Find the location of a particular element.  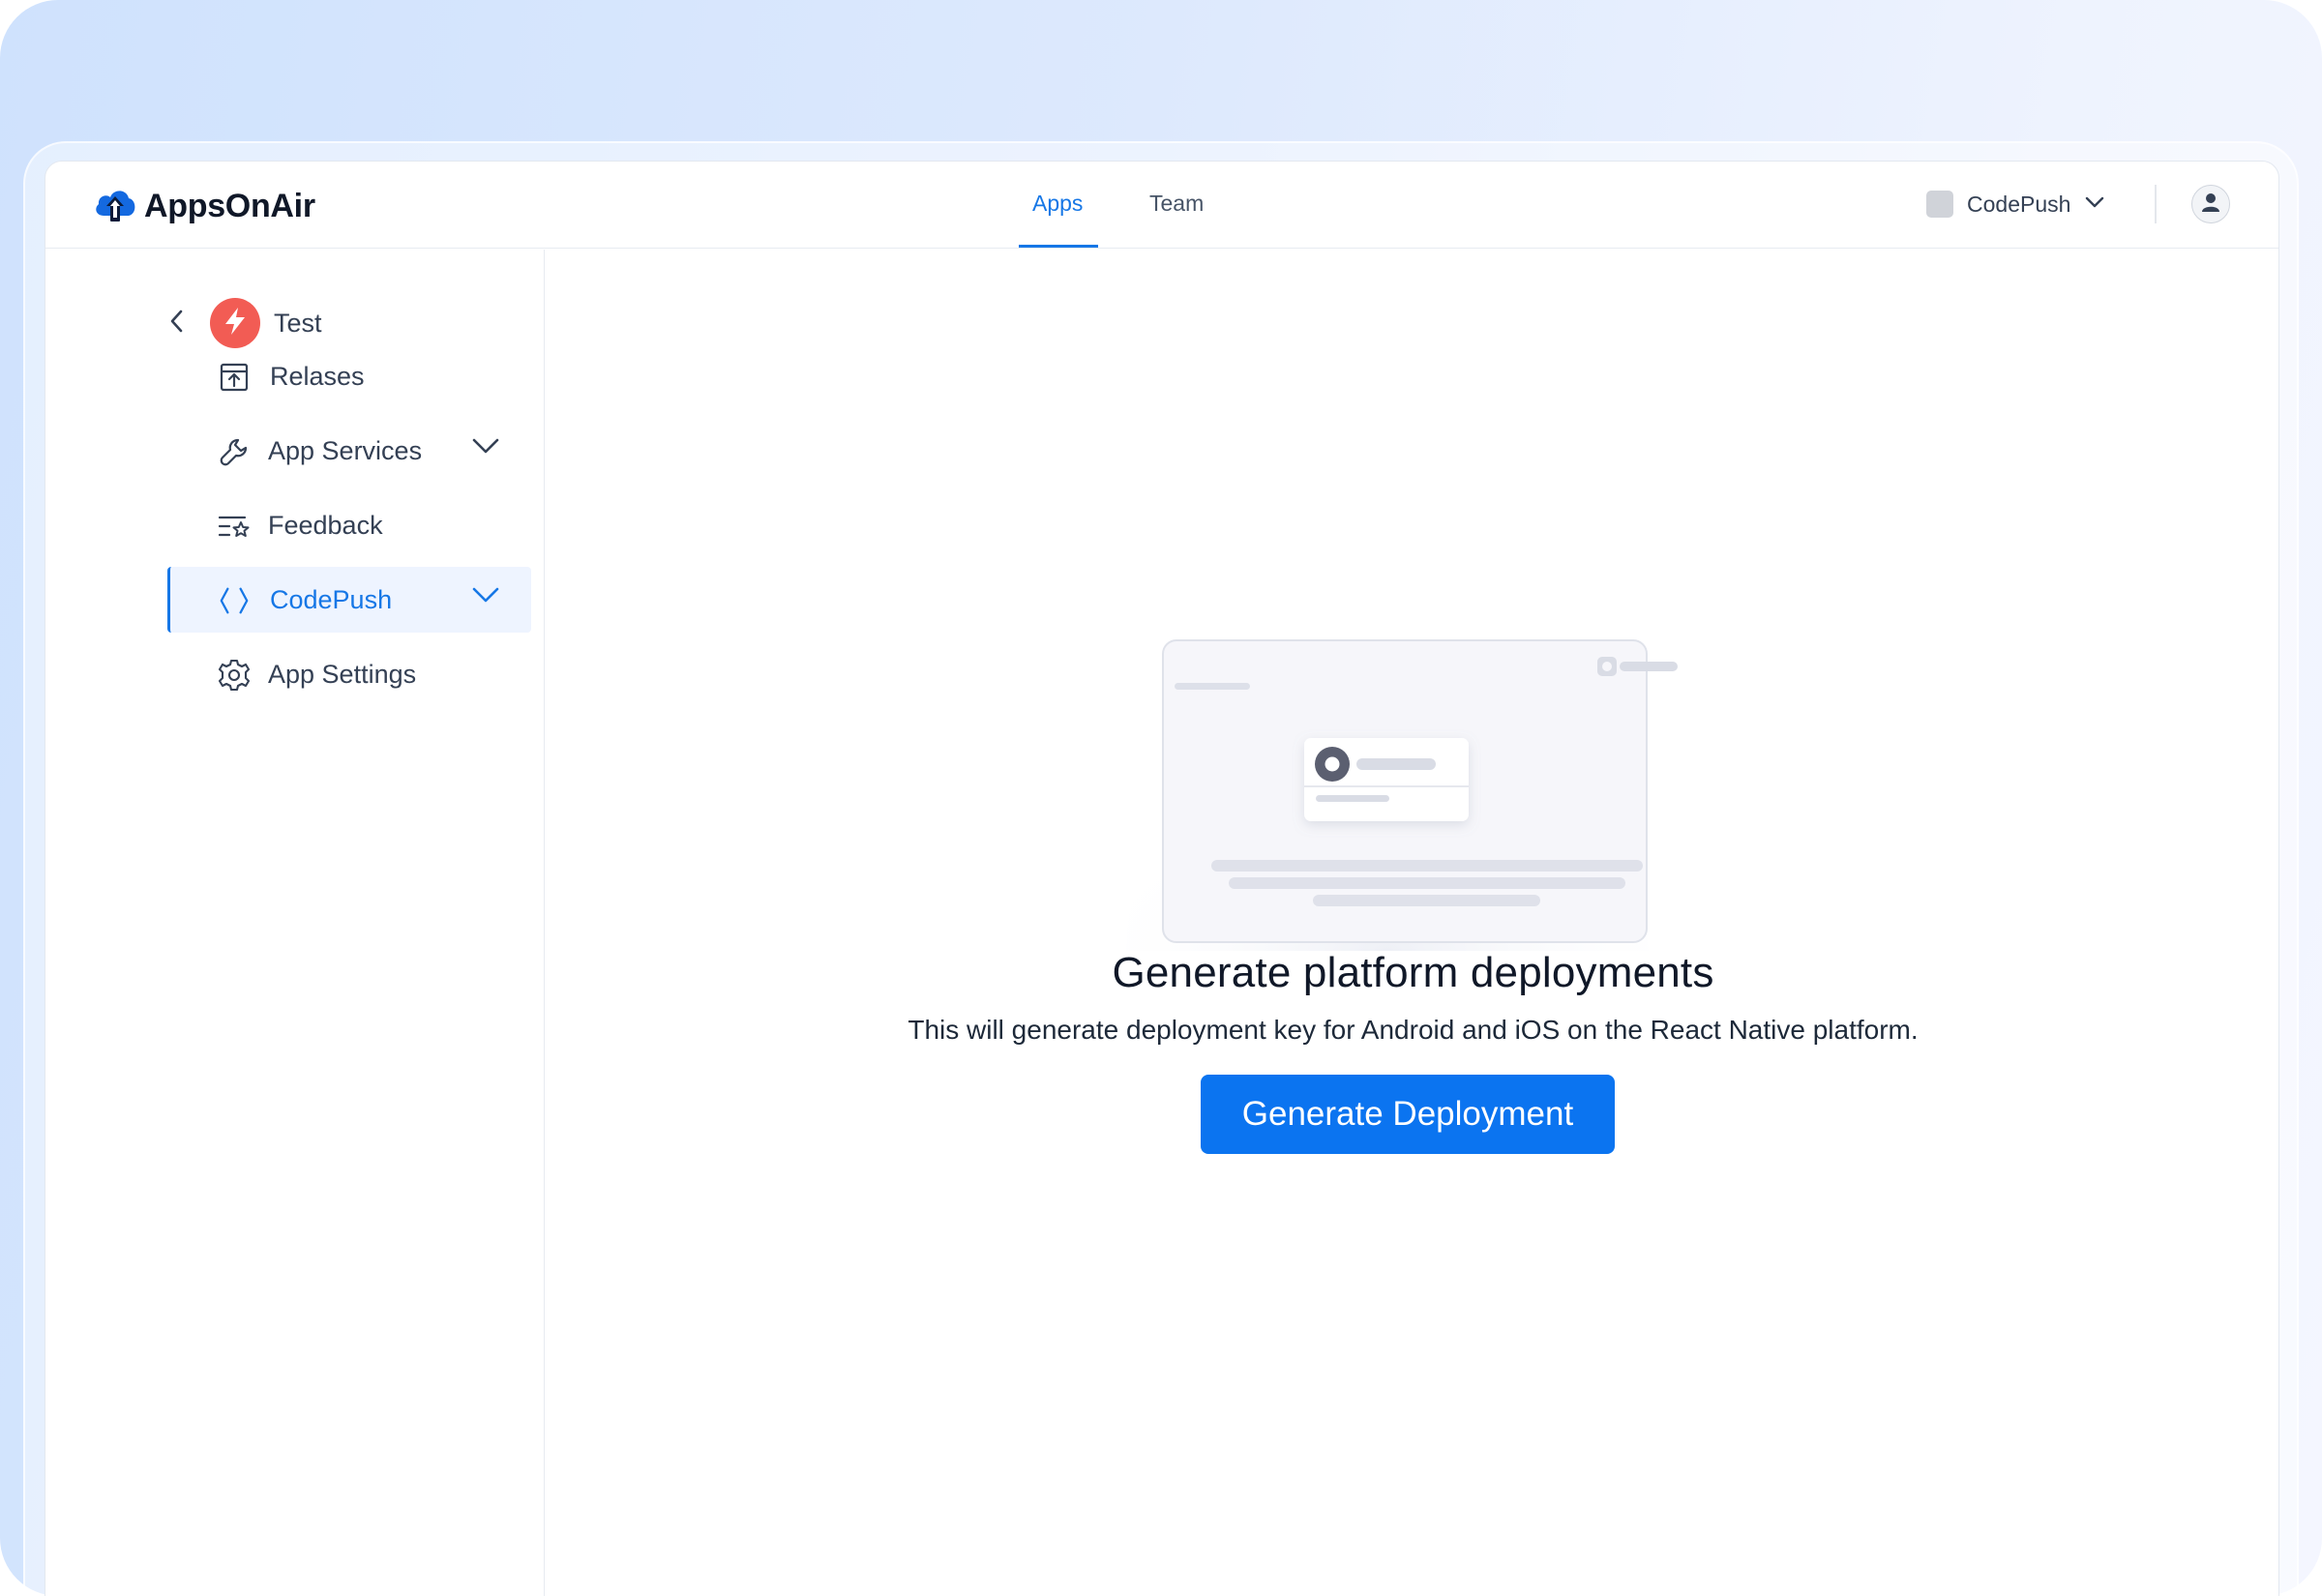

sidebar-item-feedback: Feedback is located at coordinates (295, 525).